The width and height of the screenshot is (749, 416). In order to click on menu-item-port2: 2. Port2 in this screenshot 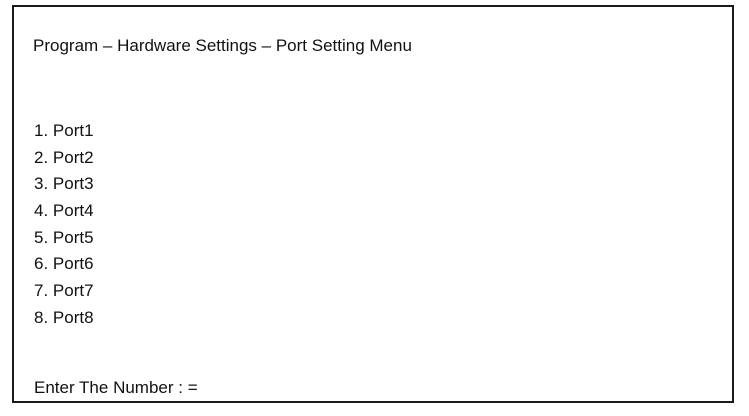, I will do `click(64, 158)`.